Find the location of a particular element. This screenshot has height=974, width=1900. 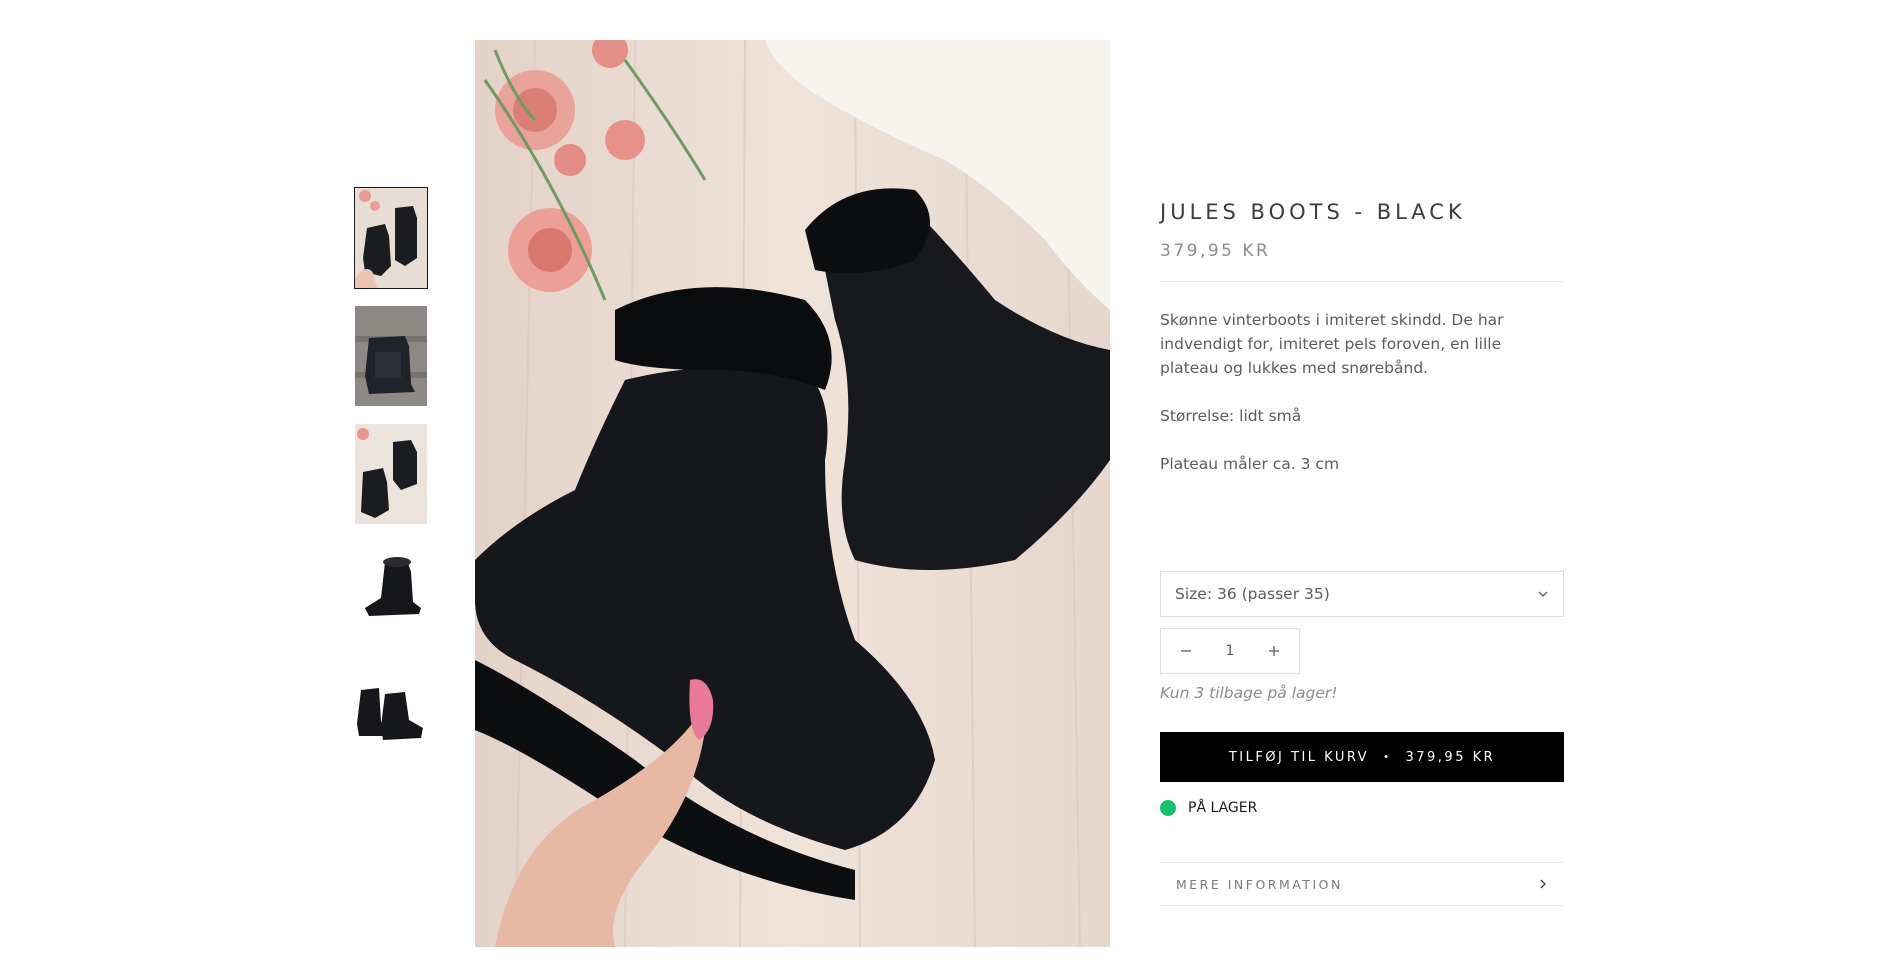

size-select: Size: 36 (passer 35) is located at coordinates (1362, 594).